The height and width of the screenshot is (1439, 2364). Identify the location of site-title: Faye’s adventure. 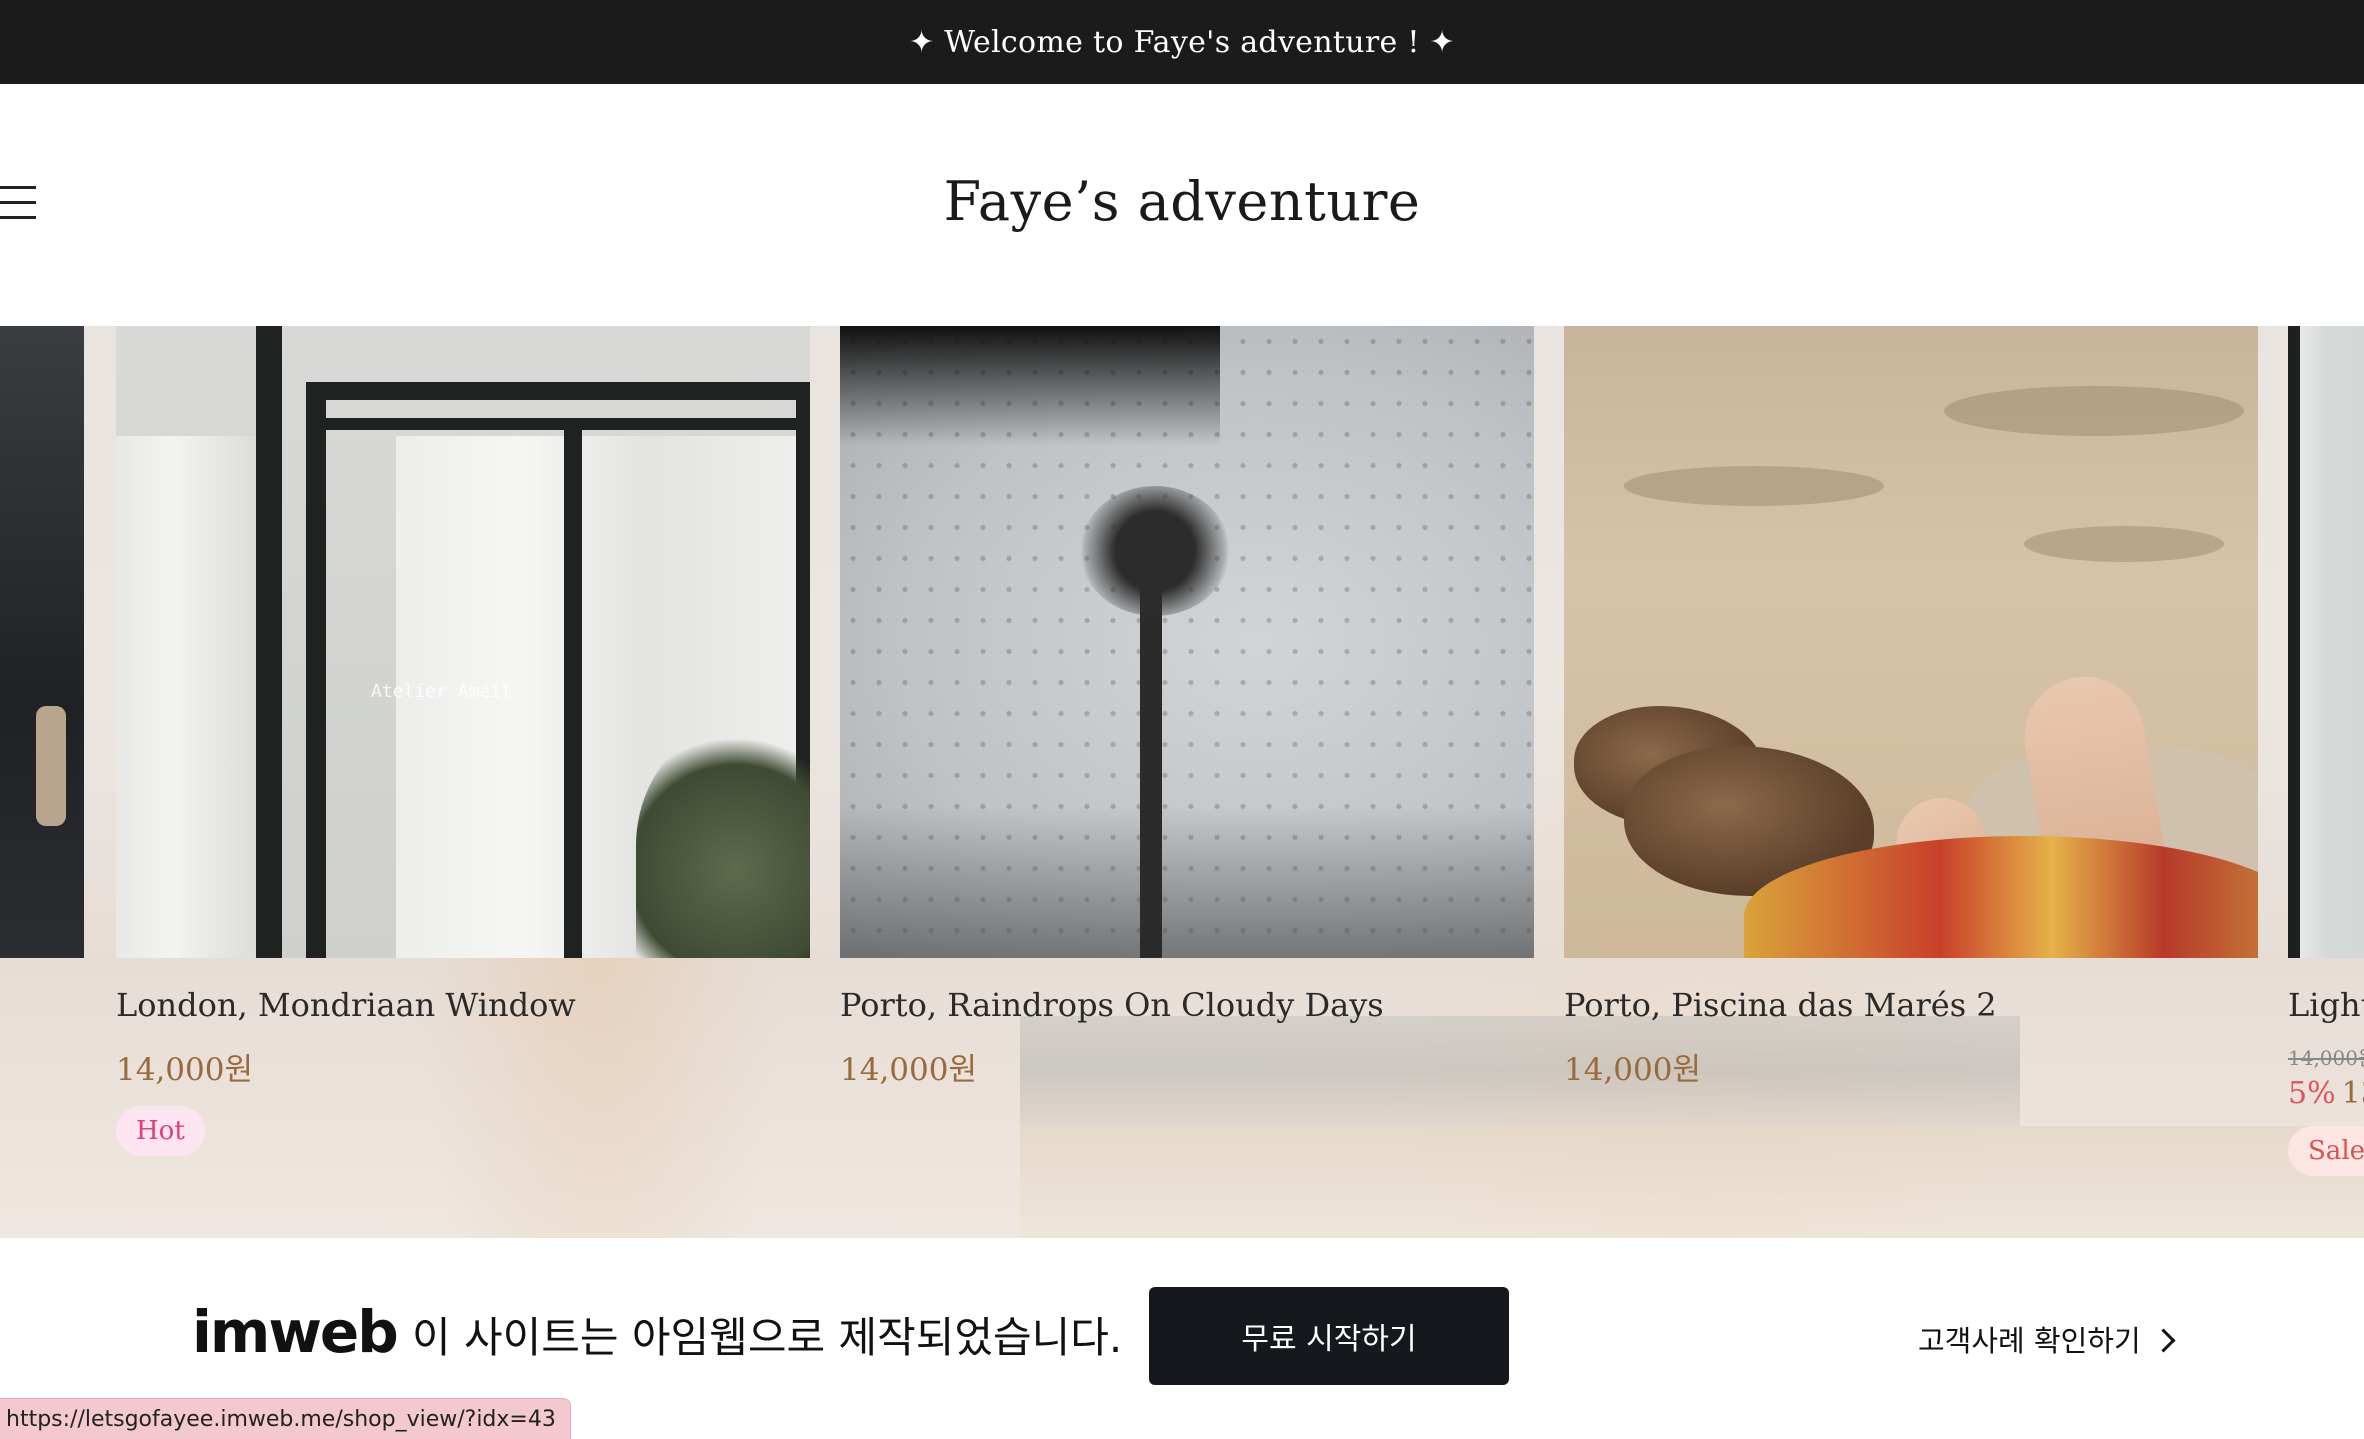
(1182, 201).